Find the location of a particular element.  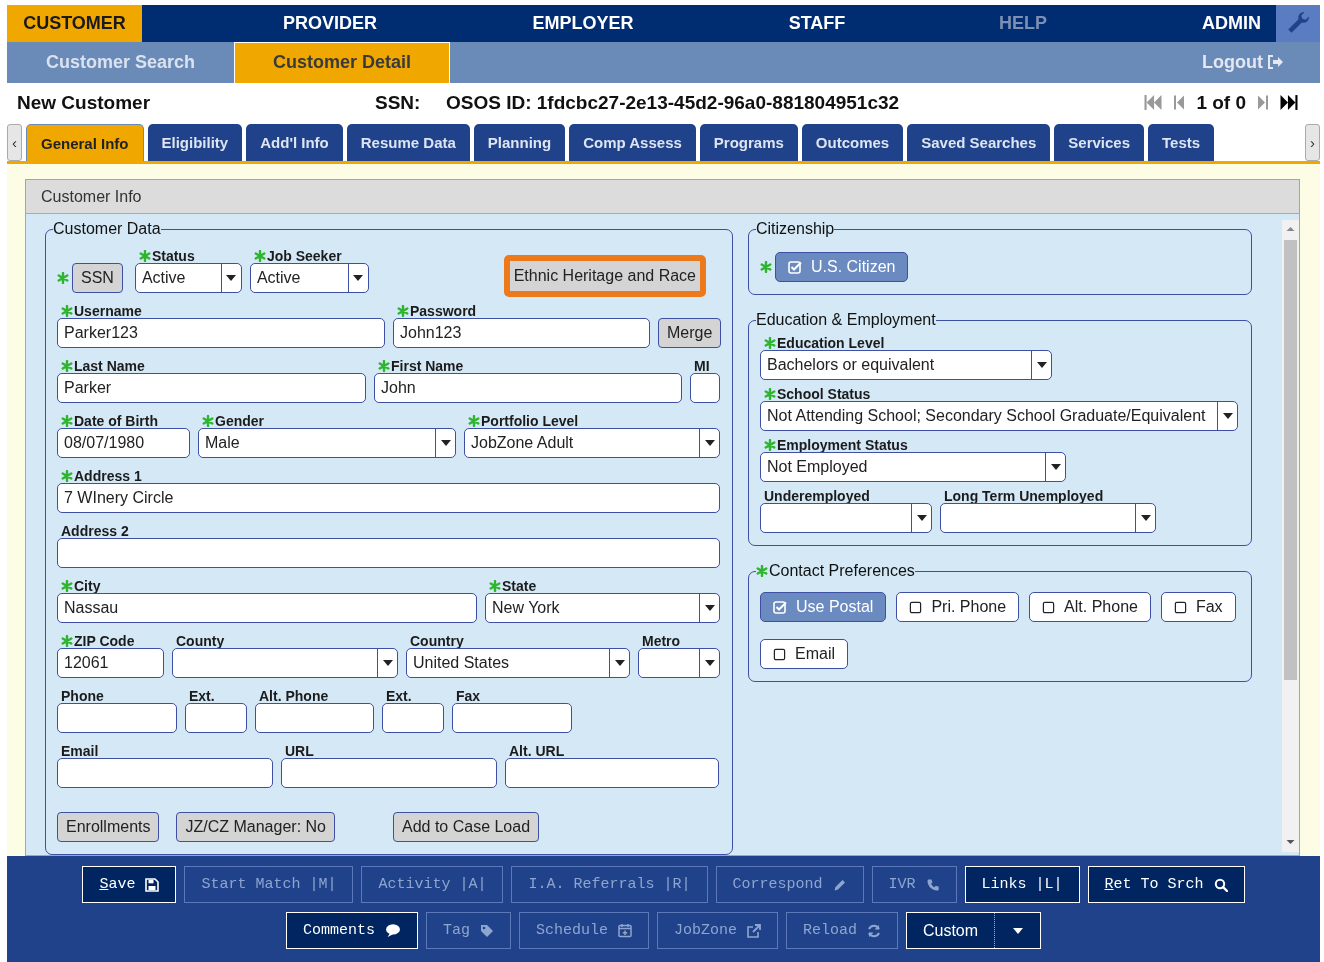

dropdown: Bachelors or equivalent is located at coordinates (906, 365).